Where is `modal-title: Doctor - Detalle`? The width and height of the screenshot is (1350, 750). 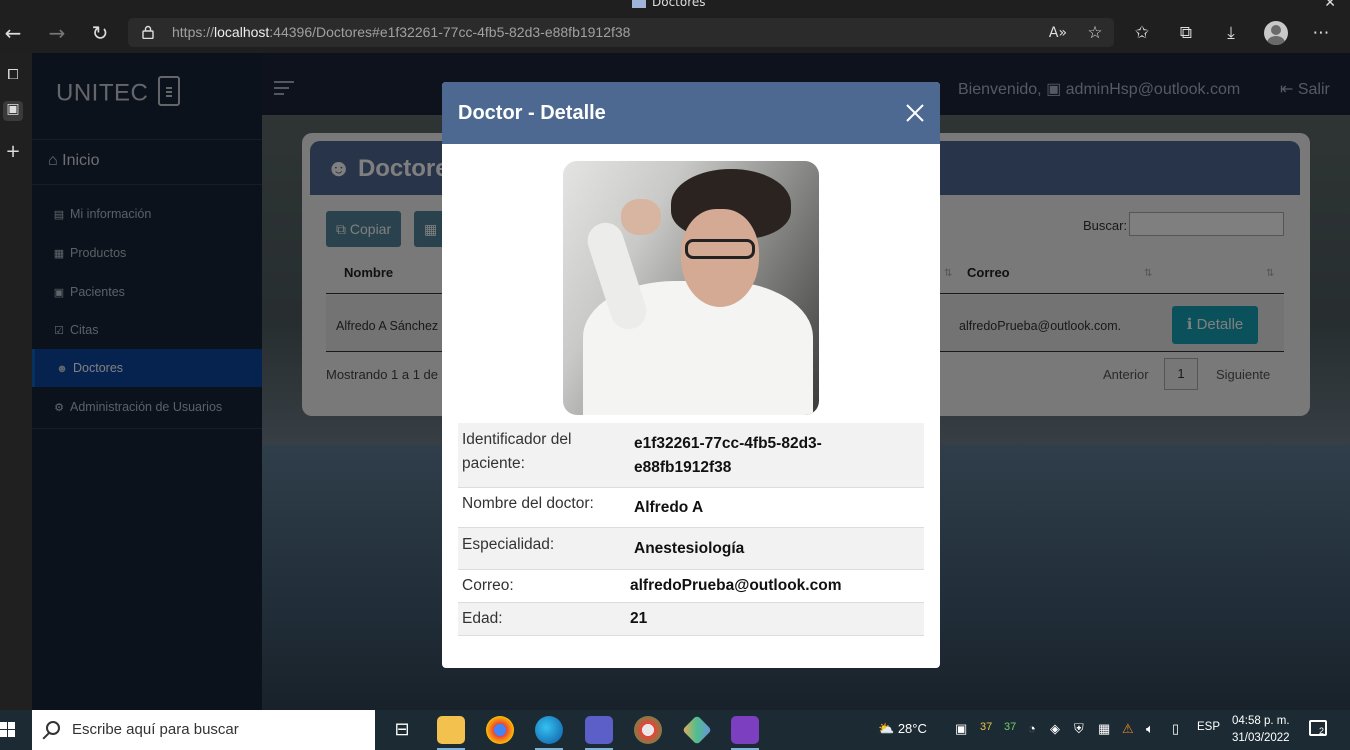 modal-title: Doctor - Detalle is located at coordinates (532, 113).